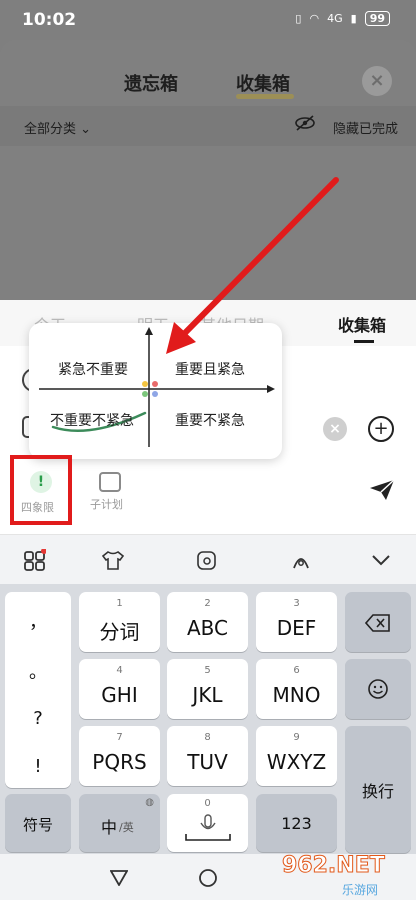 Image resolution: width=416 pixels, height=900 pixels. What do you see at coordinates (126, 827) in the screenshot?
I see `lang-alt-label: /英` at bounding box center [126, 827].